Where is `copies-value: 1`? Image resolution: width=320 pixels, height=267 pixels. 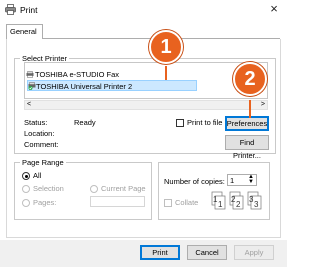
copies-value: 1 is located at coordinates (232, 180).